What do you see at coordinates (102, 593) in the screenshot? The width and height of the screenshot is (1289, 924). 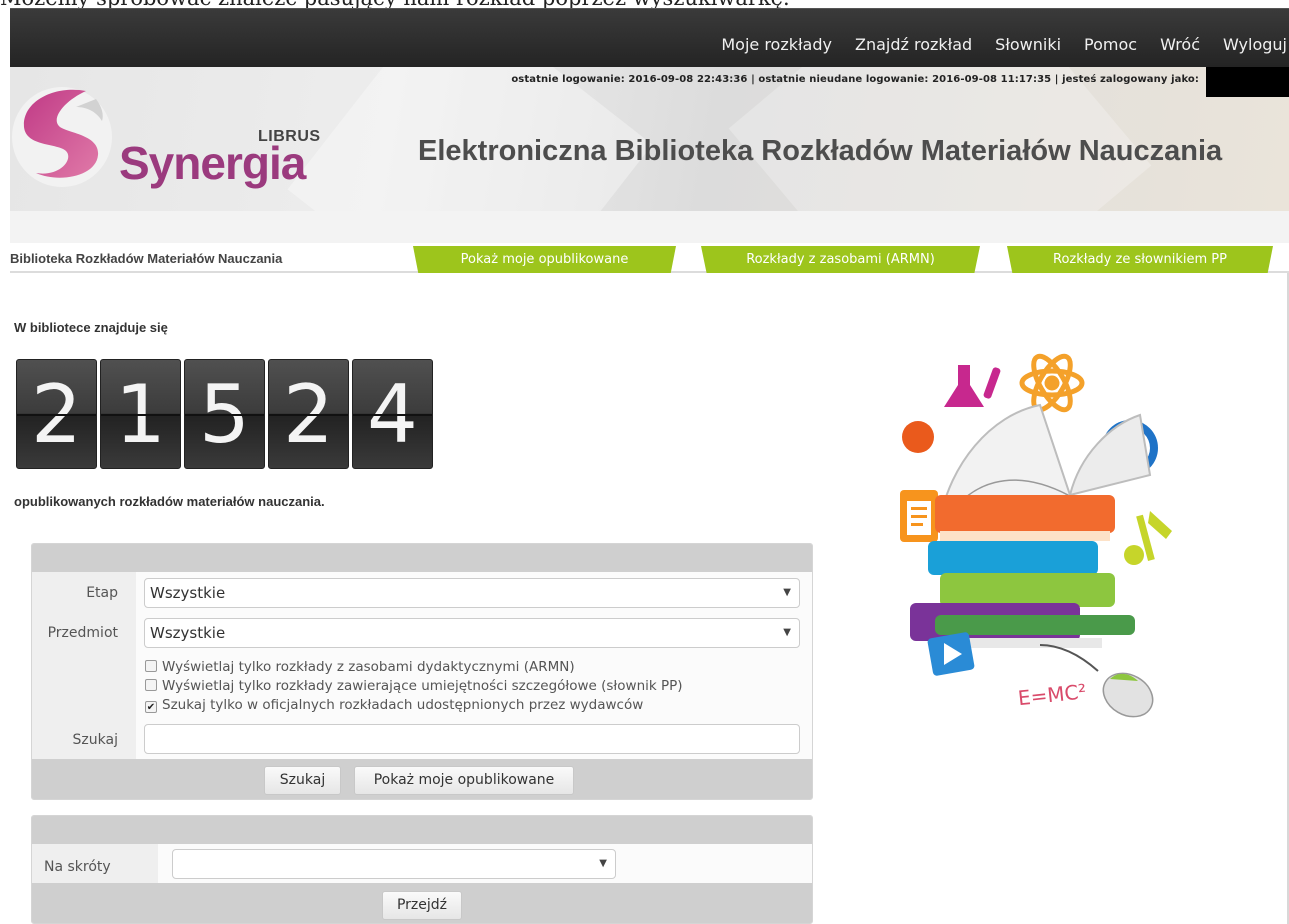 I see `etap-label: Etap` at bounding box center [102, 593].